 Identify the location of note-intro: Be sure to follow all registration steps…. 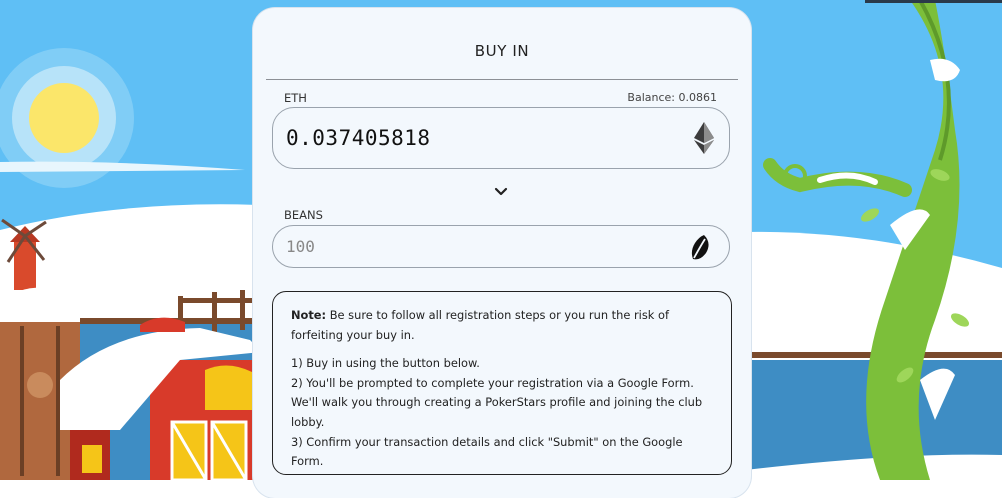
(480, 325).